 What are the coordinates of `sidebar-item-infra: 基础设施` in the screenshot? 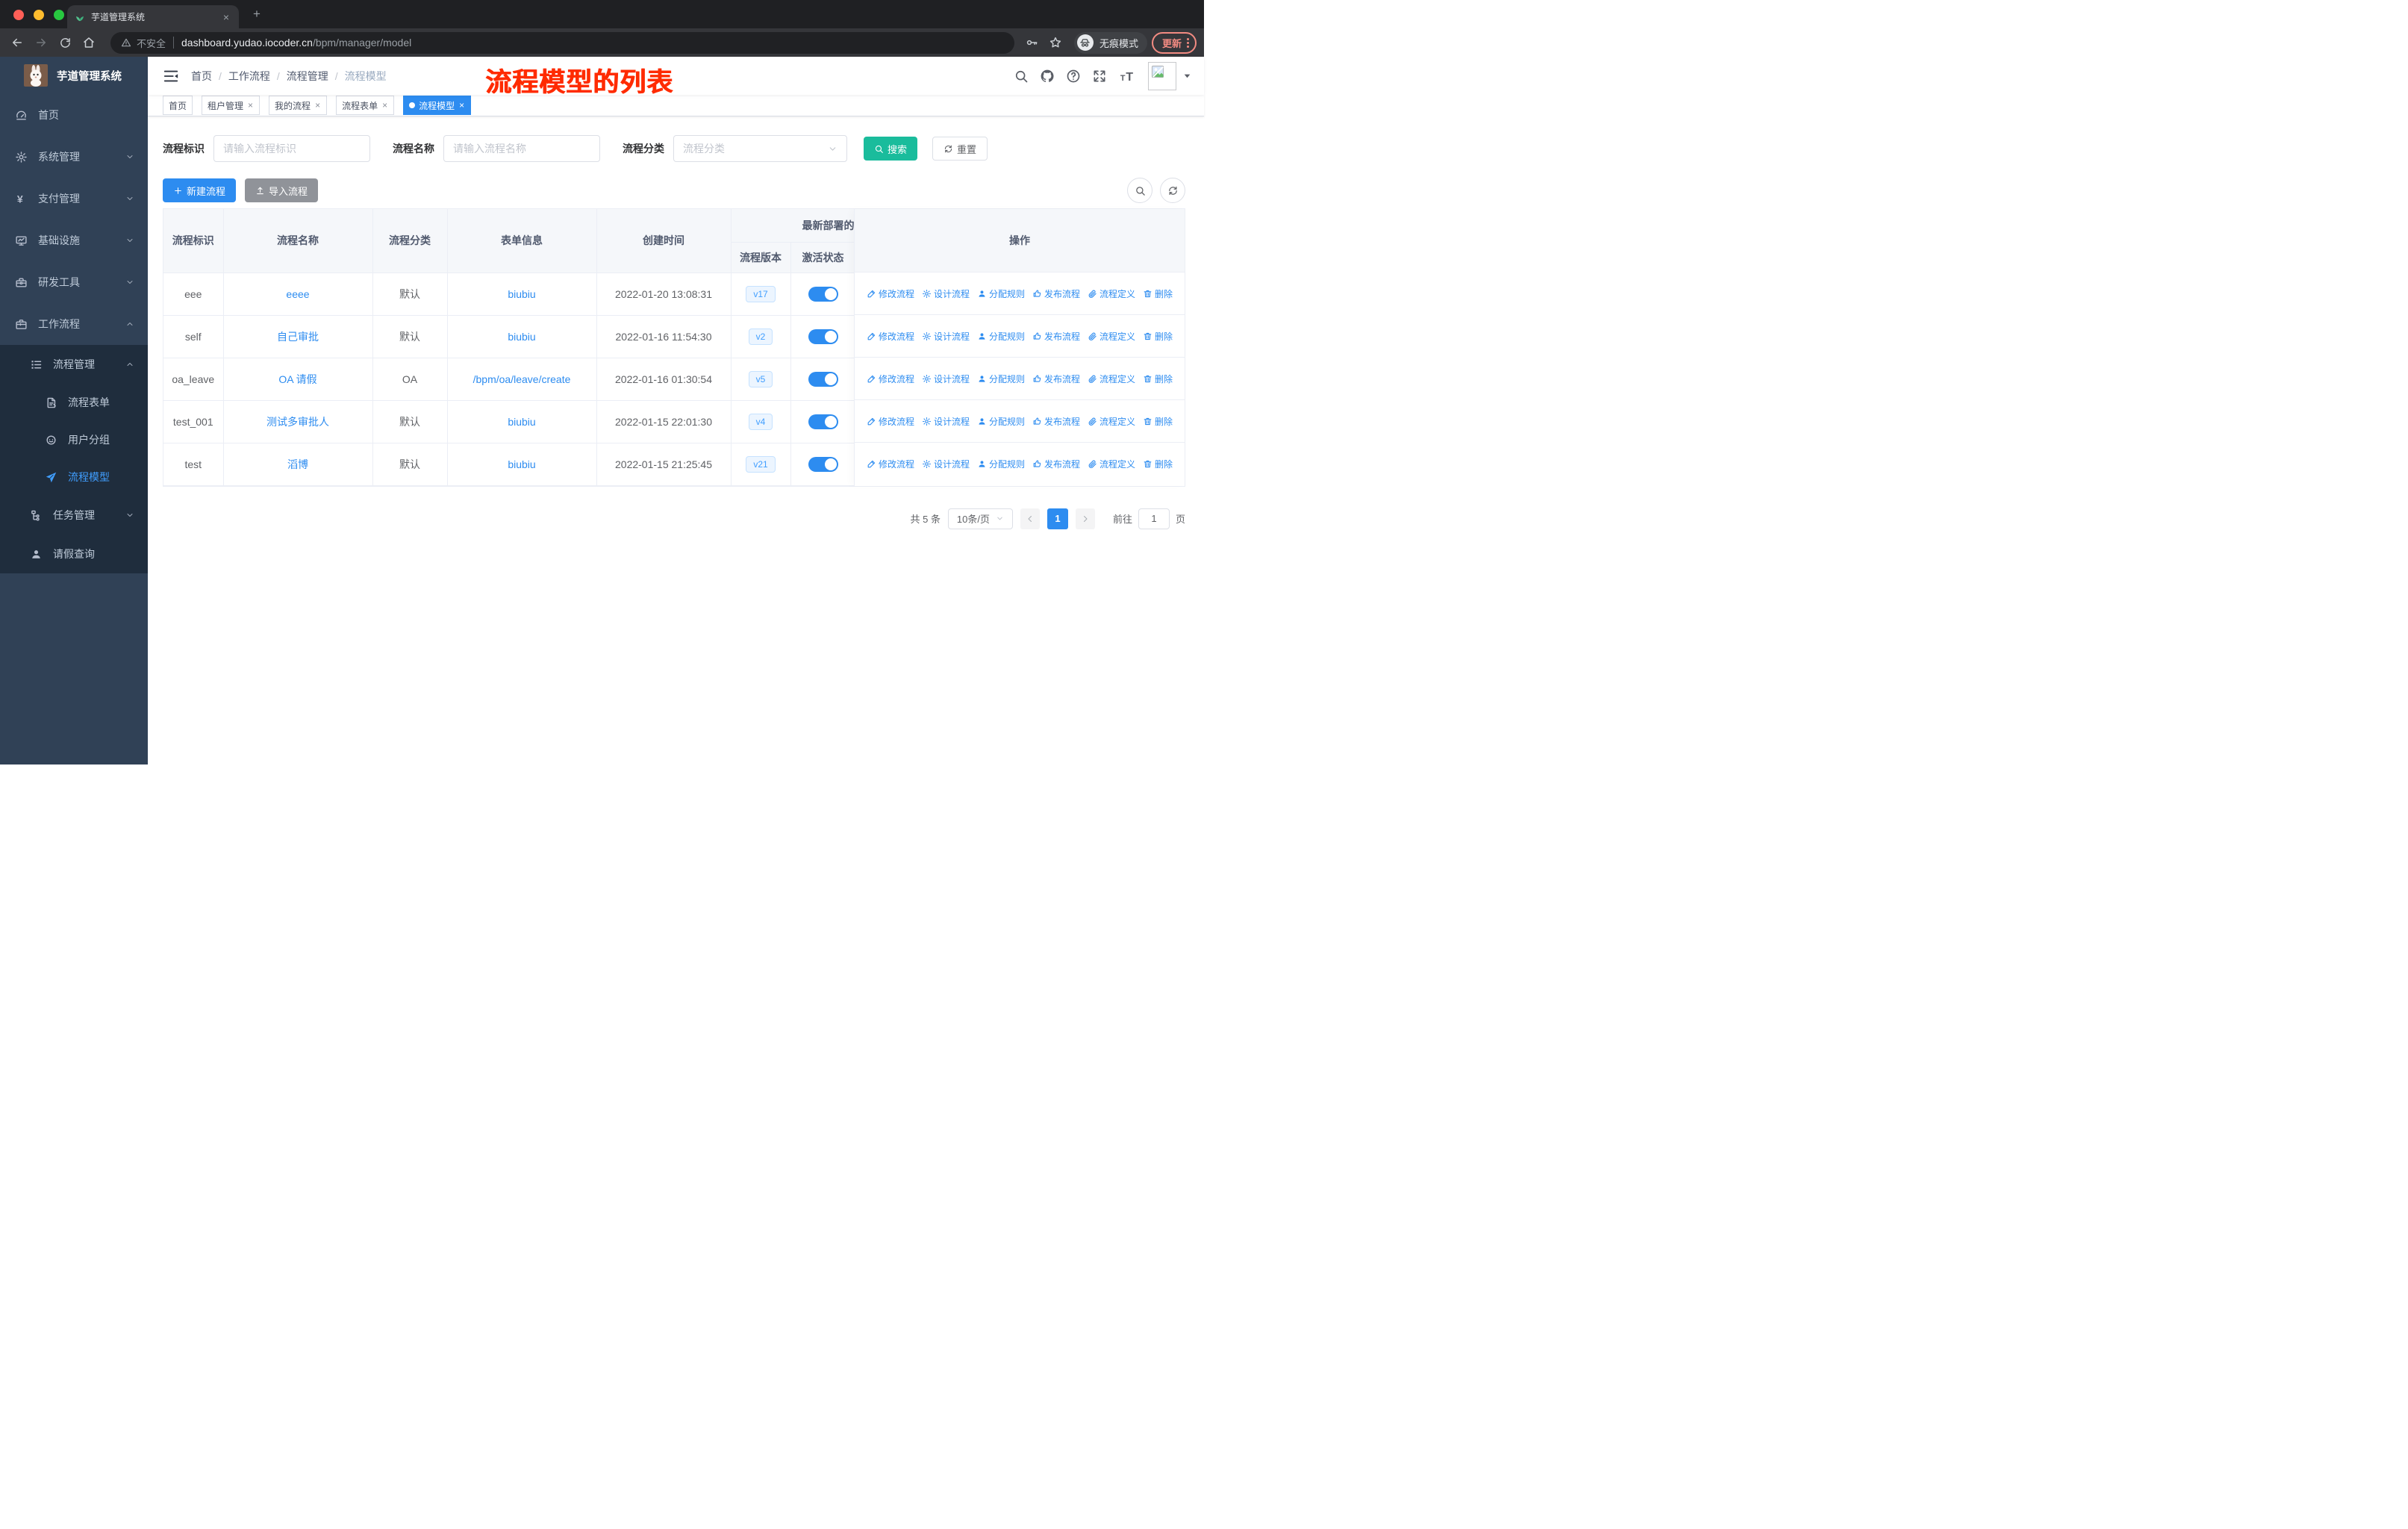 It's located at (74, 240).